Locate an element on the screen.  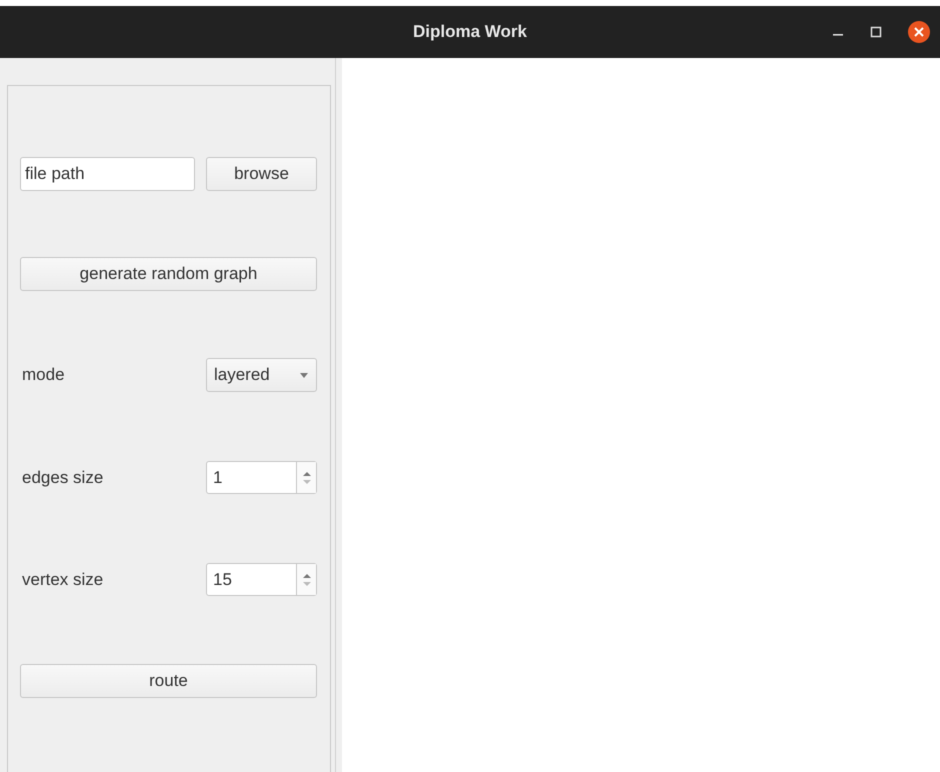
spinbox-label: vertex size is located at coordinates (62, 580).